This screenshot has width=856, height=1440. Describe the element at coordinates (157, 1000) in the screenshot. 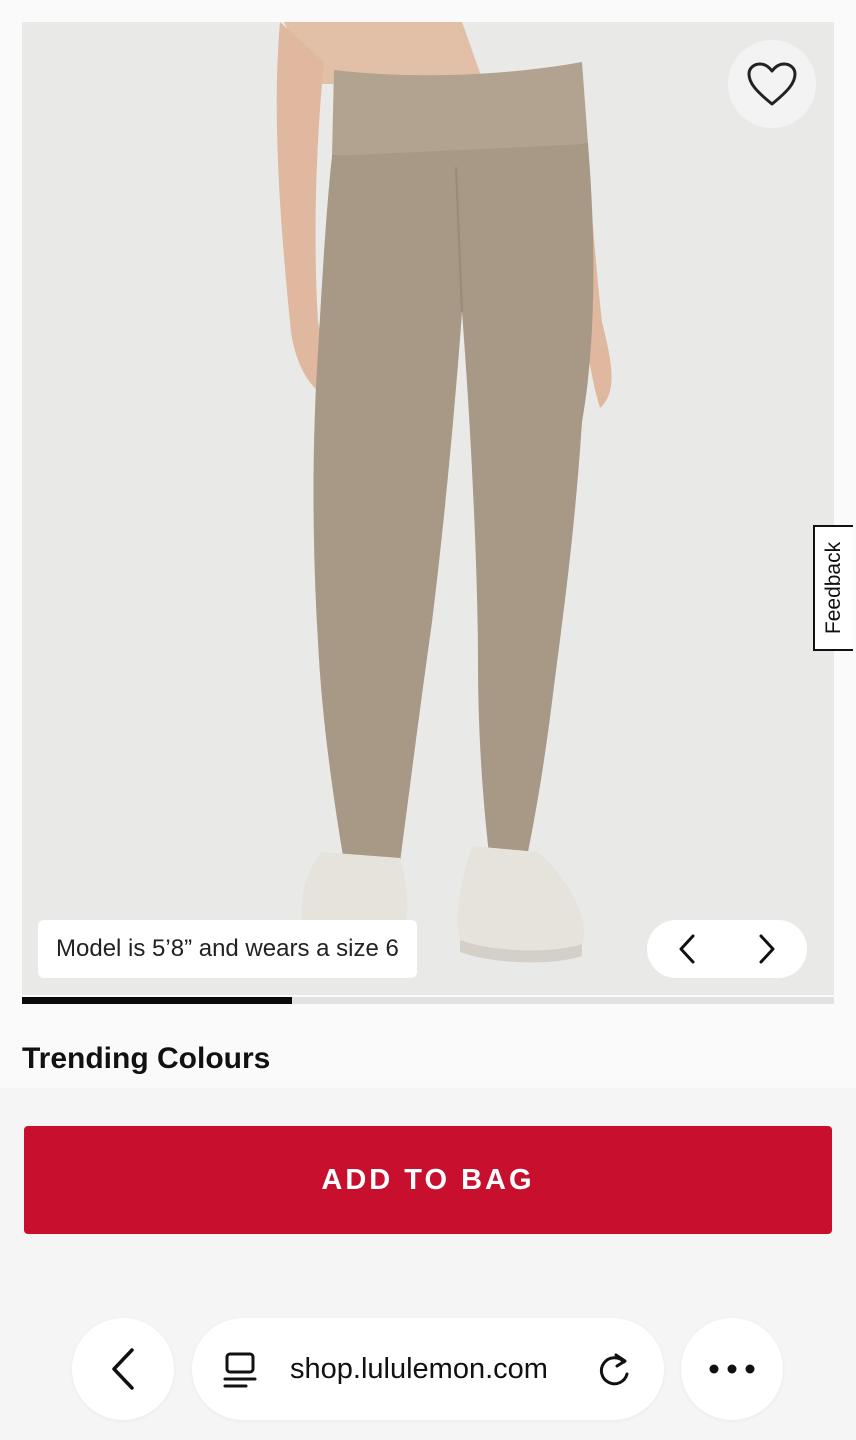

I see `gallery-progress-fill` at that location.